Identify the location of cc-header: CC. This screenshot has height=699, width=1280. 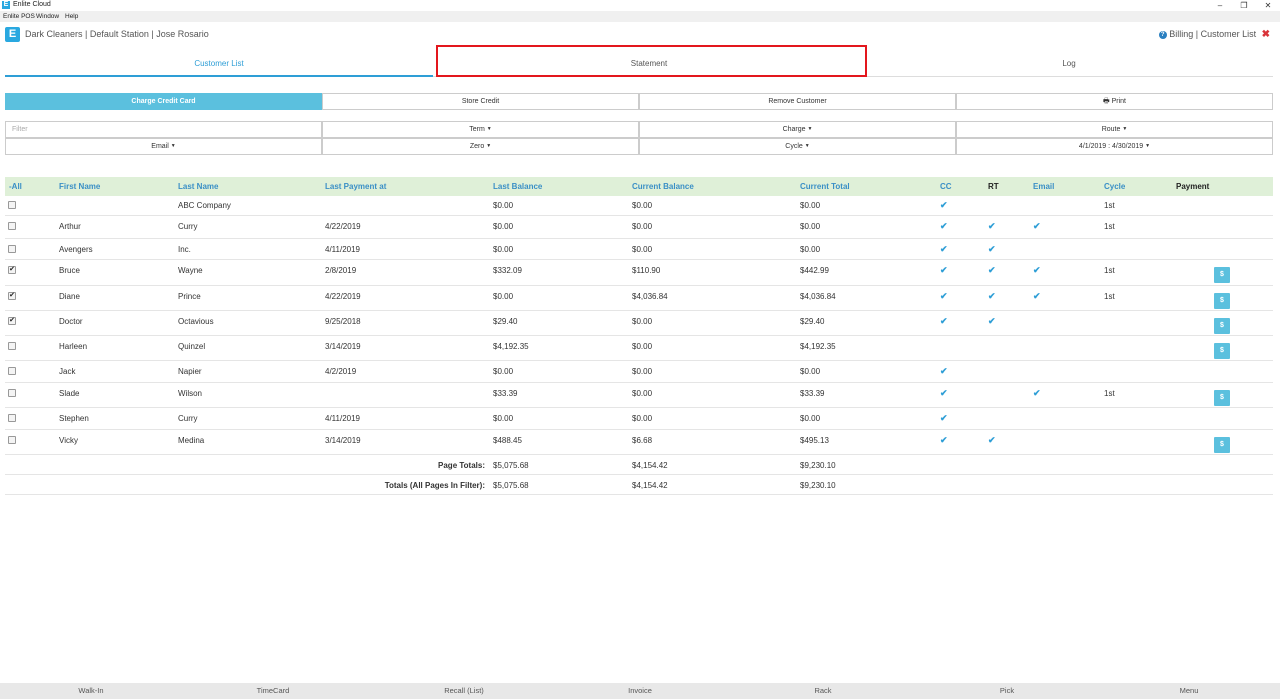
(946, 186).